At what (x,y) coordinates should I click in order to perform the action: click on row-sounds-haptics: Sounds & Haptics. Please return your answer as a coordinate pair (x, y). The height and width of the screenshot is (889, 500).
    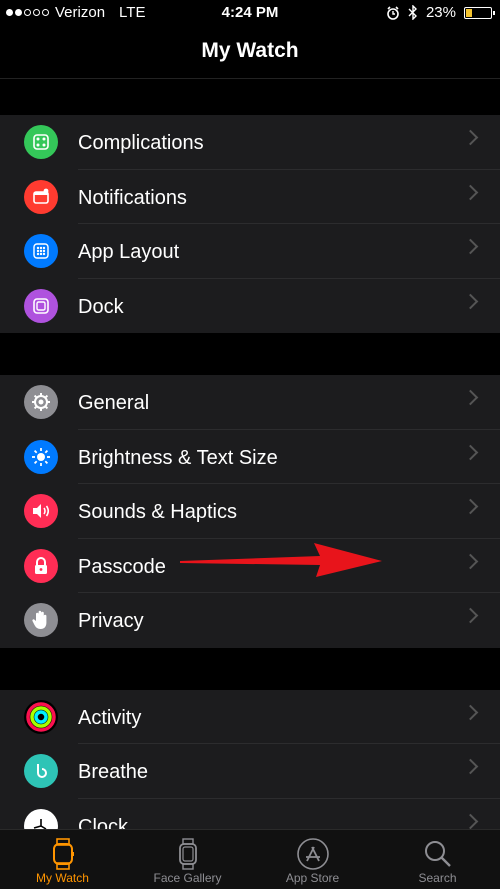
    Looking at the image, I should click on (250, 511).